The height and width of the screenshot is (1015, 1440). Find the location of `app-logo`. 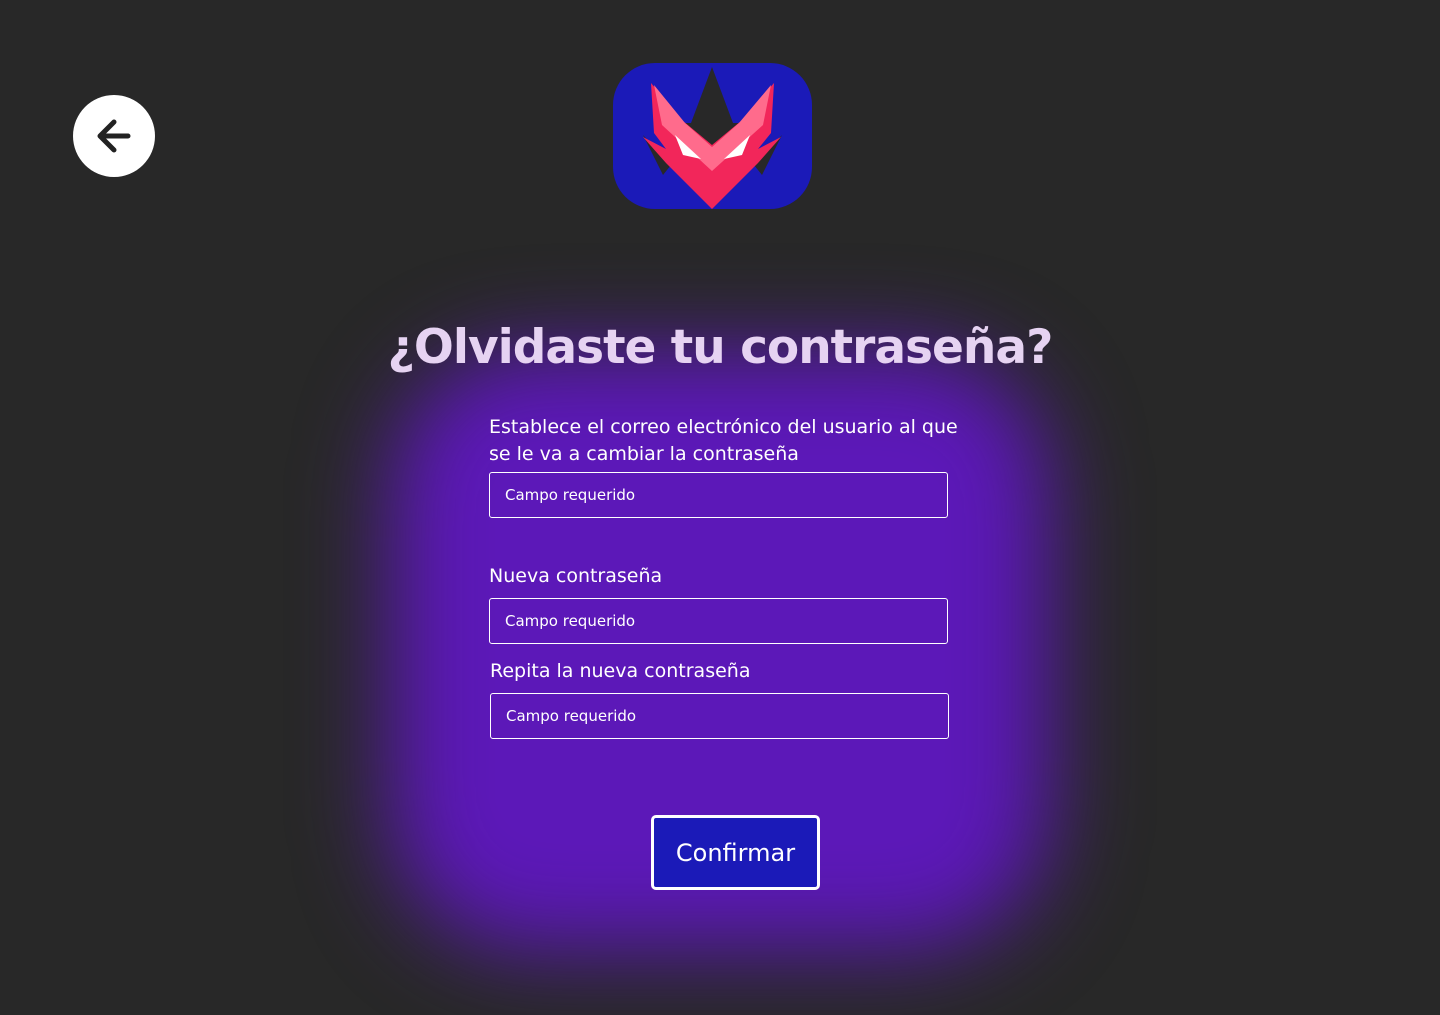

app-logo is located at coordinates (712, 136).